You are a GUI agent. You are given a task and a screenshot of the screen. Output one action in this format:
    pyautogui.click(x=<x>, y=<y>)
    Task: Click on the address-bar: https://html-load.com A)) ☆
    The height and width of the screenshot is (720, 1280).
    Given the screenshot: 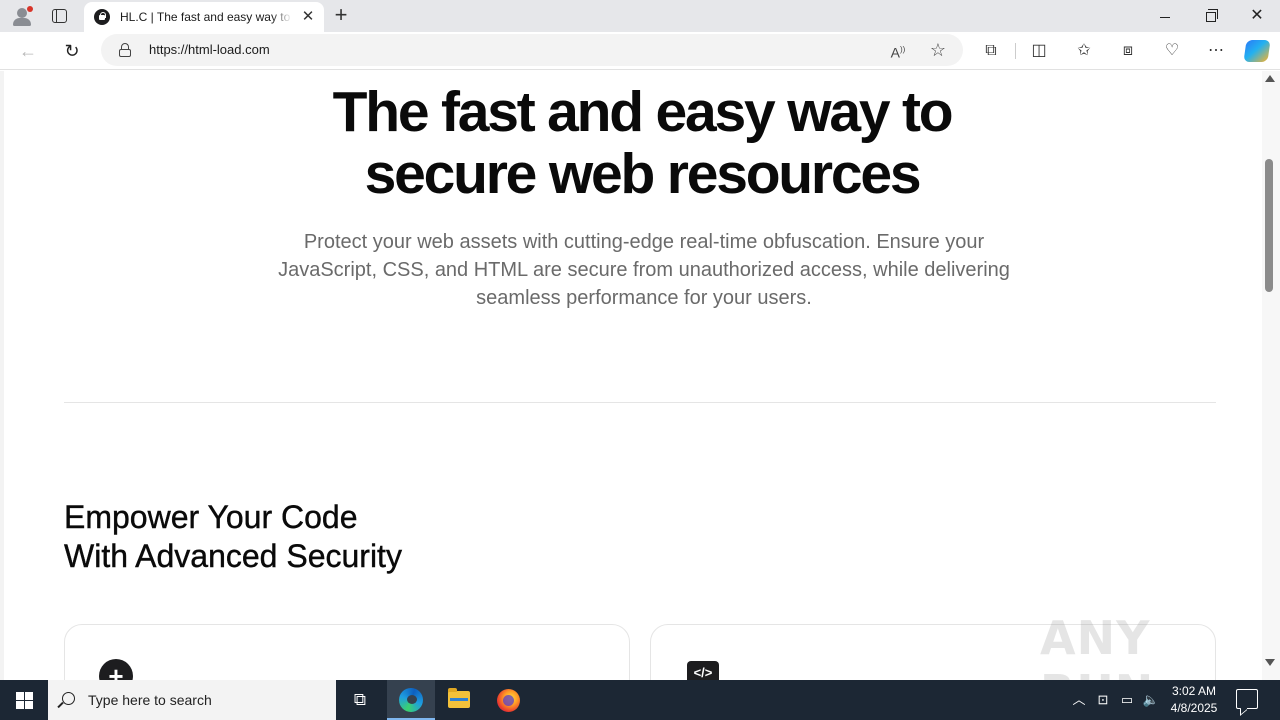 What is the action you would take?
    pyautogui.click(x=532, y=50)
    